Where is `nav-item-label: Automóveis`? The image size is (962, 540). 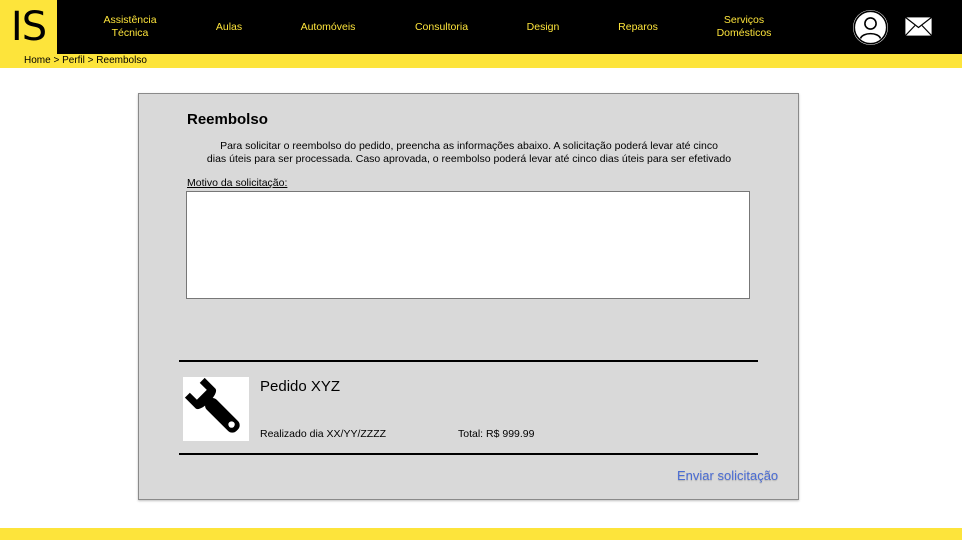
nav-item-label: Automóveis is located at coordinates (328, 26).